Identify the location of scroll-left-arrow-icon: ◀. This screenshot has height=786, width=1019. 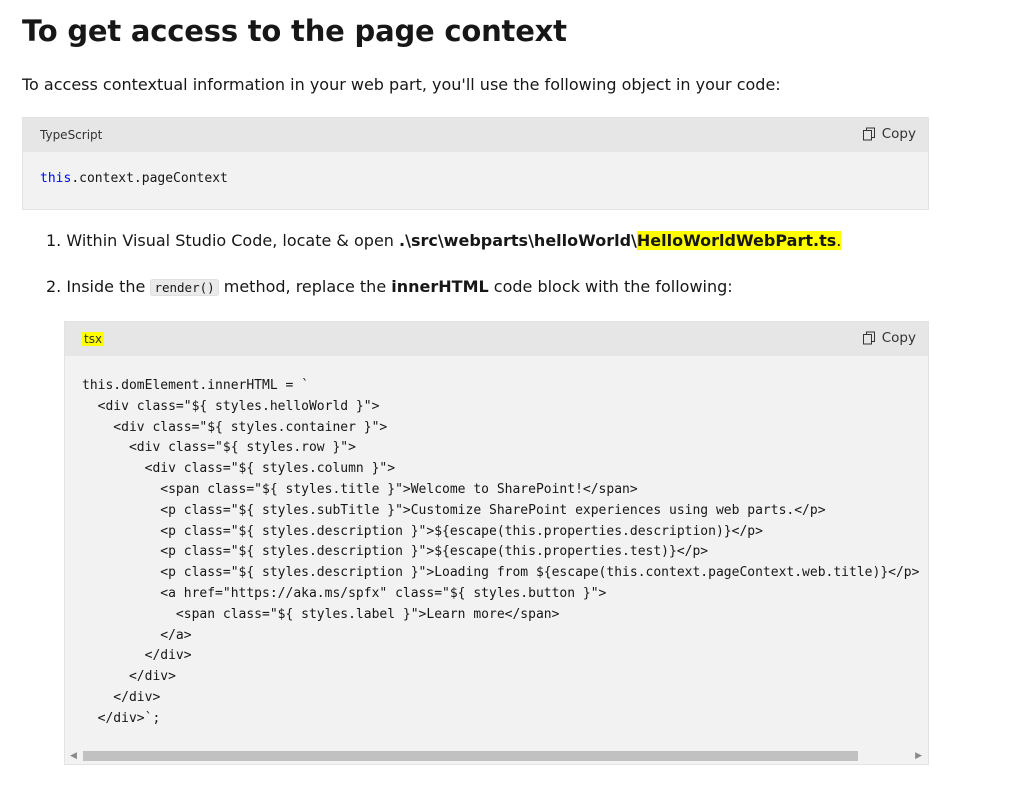
(73, 756).